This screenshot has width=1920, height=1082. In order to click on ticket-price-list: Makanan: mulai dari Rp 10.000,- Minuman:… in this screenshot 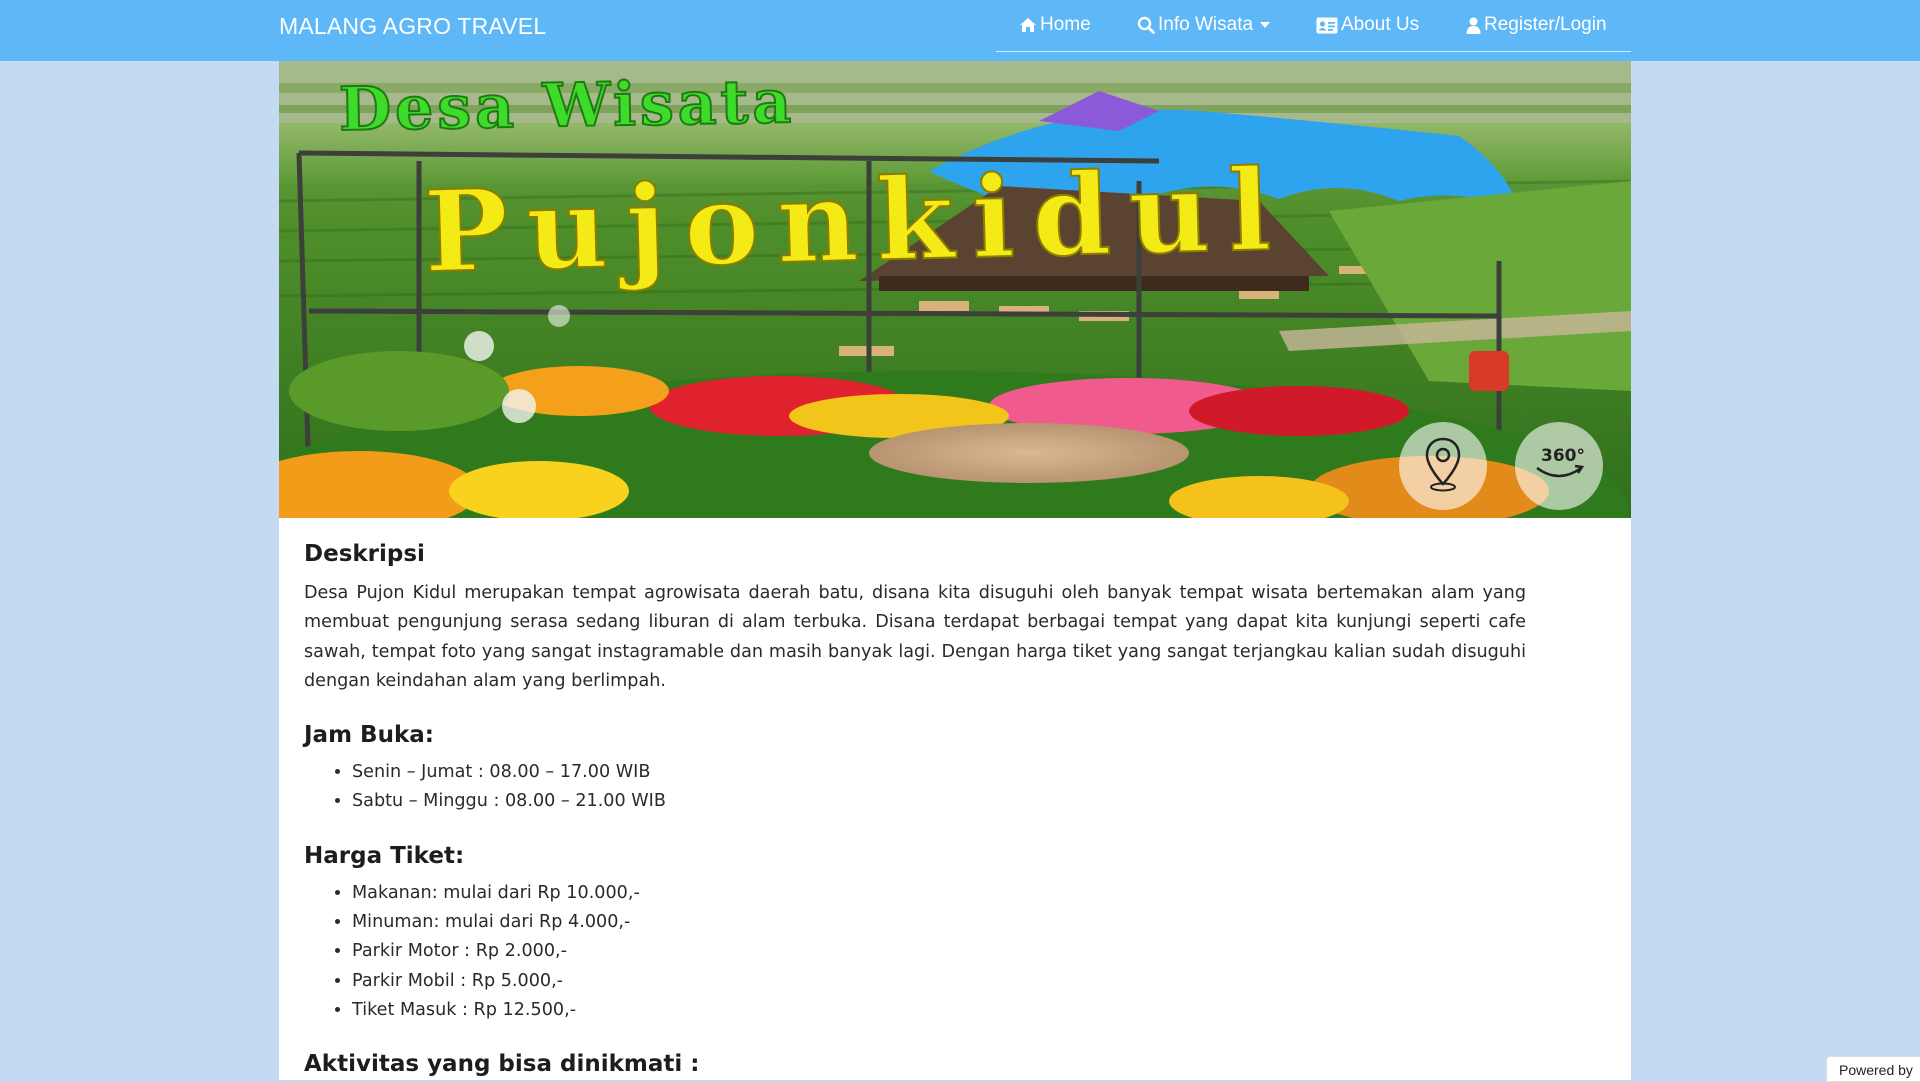, I will do `click(915, 952)`.